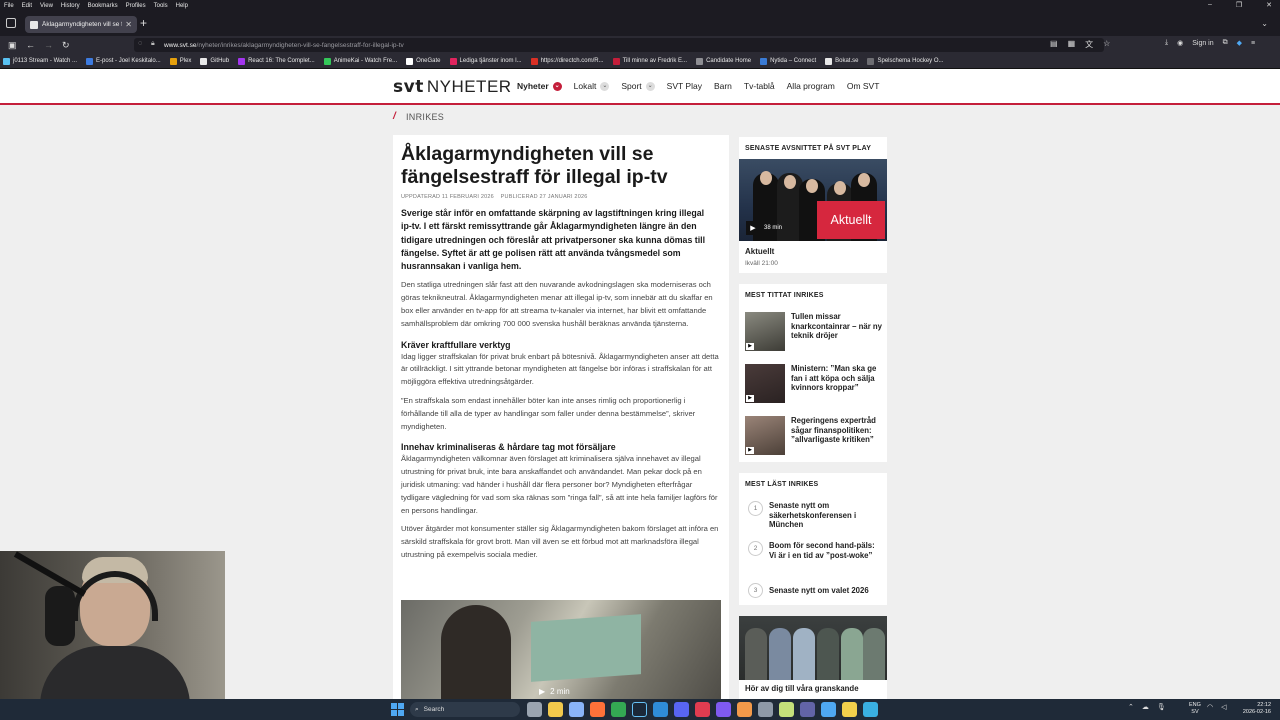 This screenshot has height=720, width=1280. What do you see at coordinates (849, 709) in the screenshot?
I see `app-icon-yellow` at bounding box center [849, 709].